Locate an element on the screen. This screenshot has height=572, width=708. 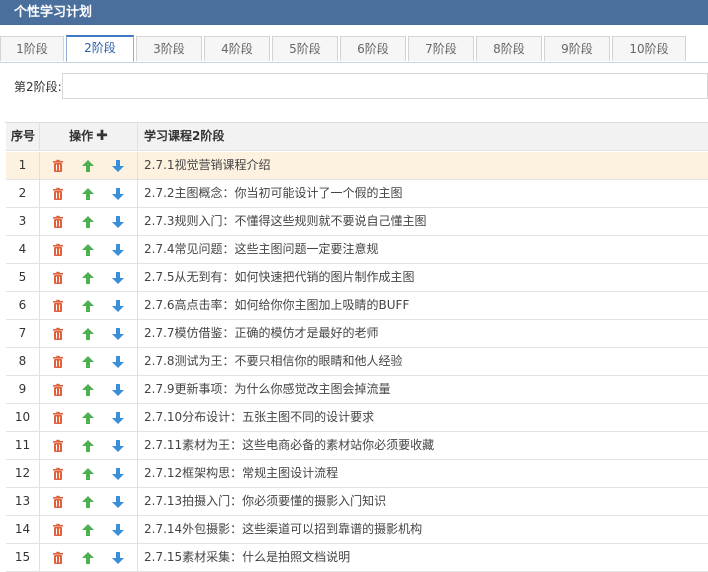
table-row: 13 2.7.13拍摄入门：你必须要懂的摄影入门知识 is located at coordinates (357, 502).